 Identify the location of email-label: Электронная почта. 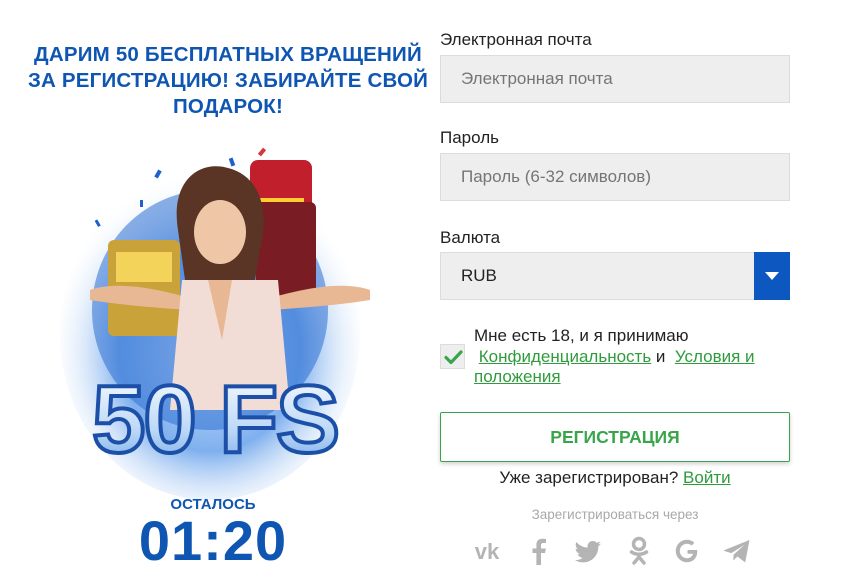
(516, 39).